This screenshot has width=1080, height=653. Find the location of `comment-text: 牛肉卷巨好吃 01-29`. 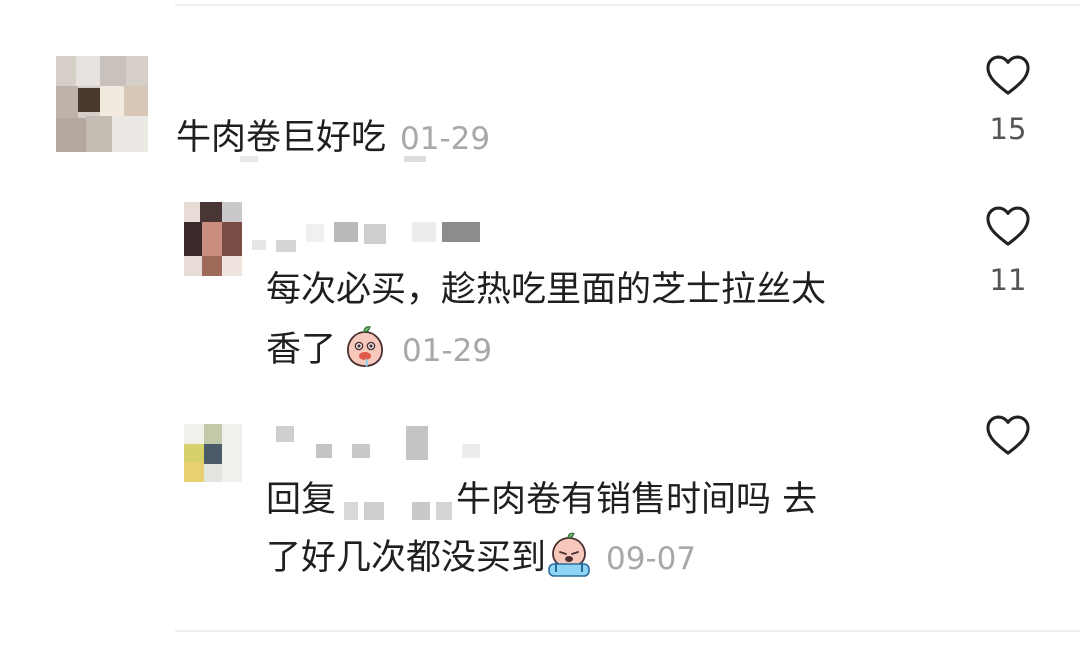

comment-text: 牛肉卷巨好吃 01-29 is located at coordinates (333, 138).